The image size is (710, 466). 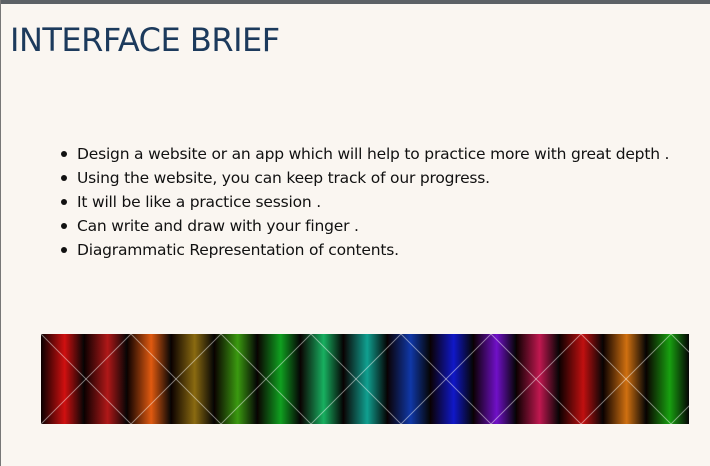 What do you see at coordinates (238, 250) in the screenshot?
I see `bullet-text: Diagrammatic Representation of contents.` at bounding box center [238, 250].